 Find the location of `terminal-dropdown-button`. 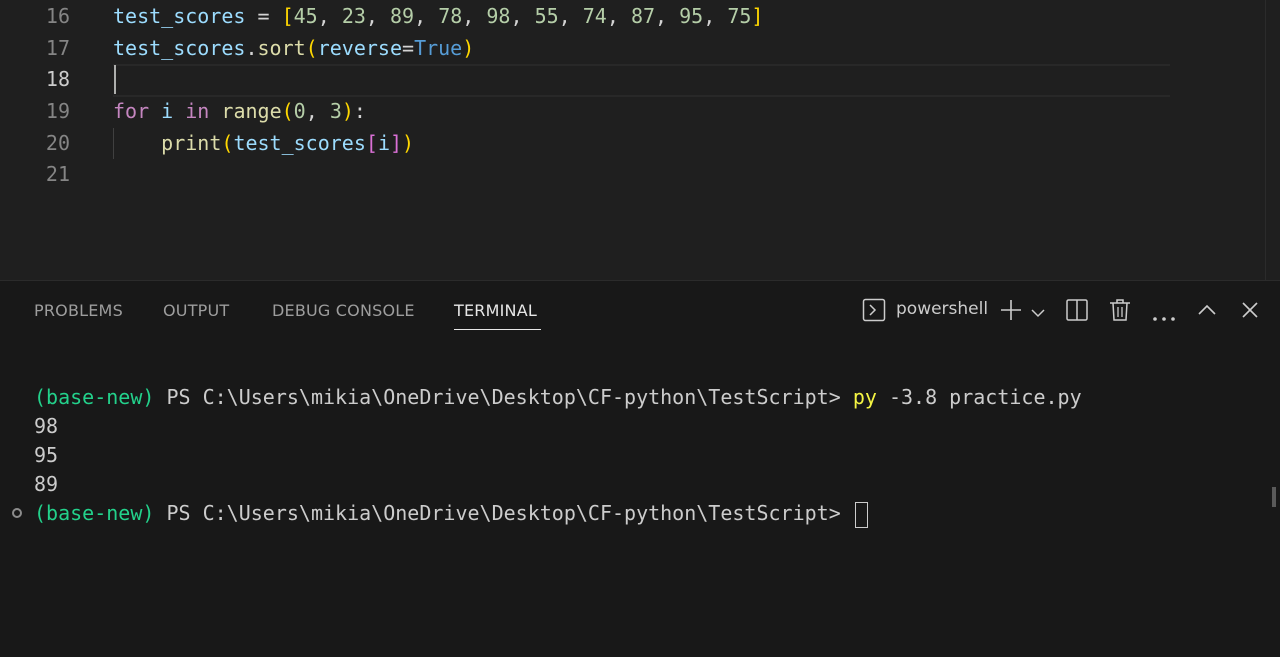

terminal-dropdown-button is located at coordinates (1039, 310).